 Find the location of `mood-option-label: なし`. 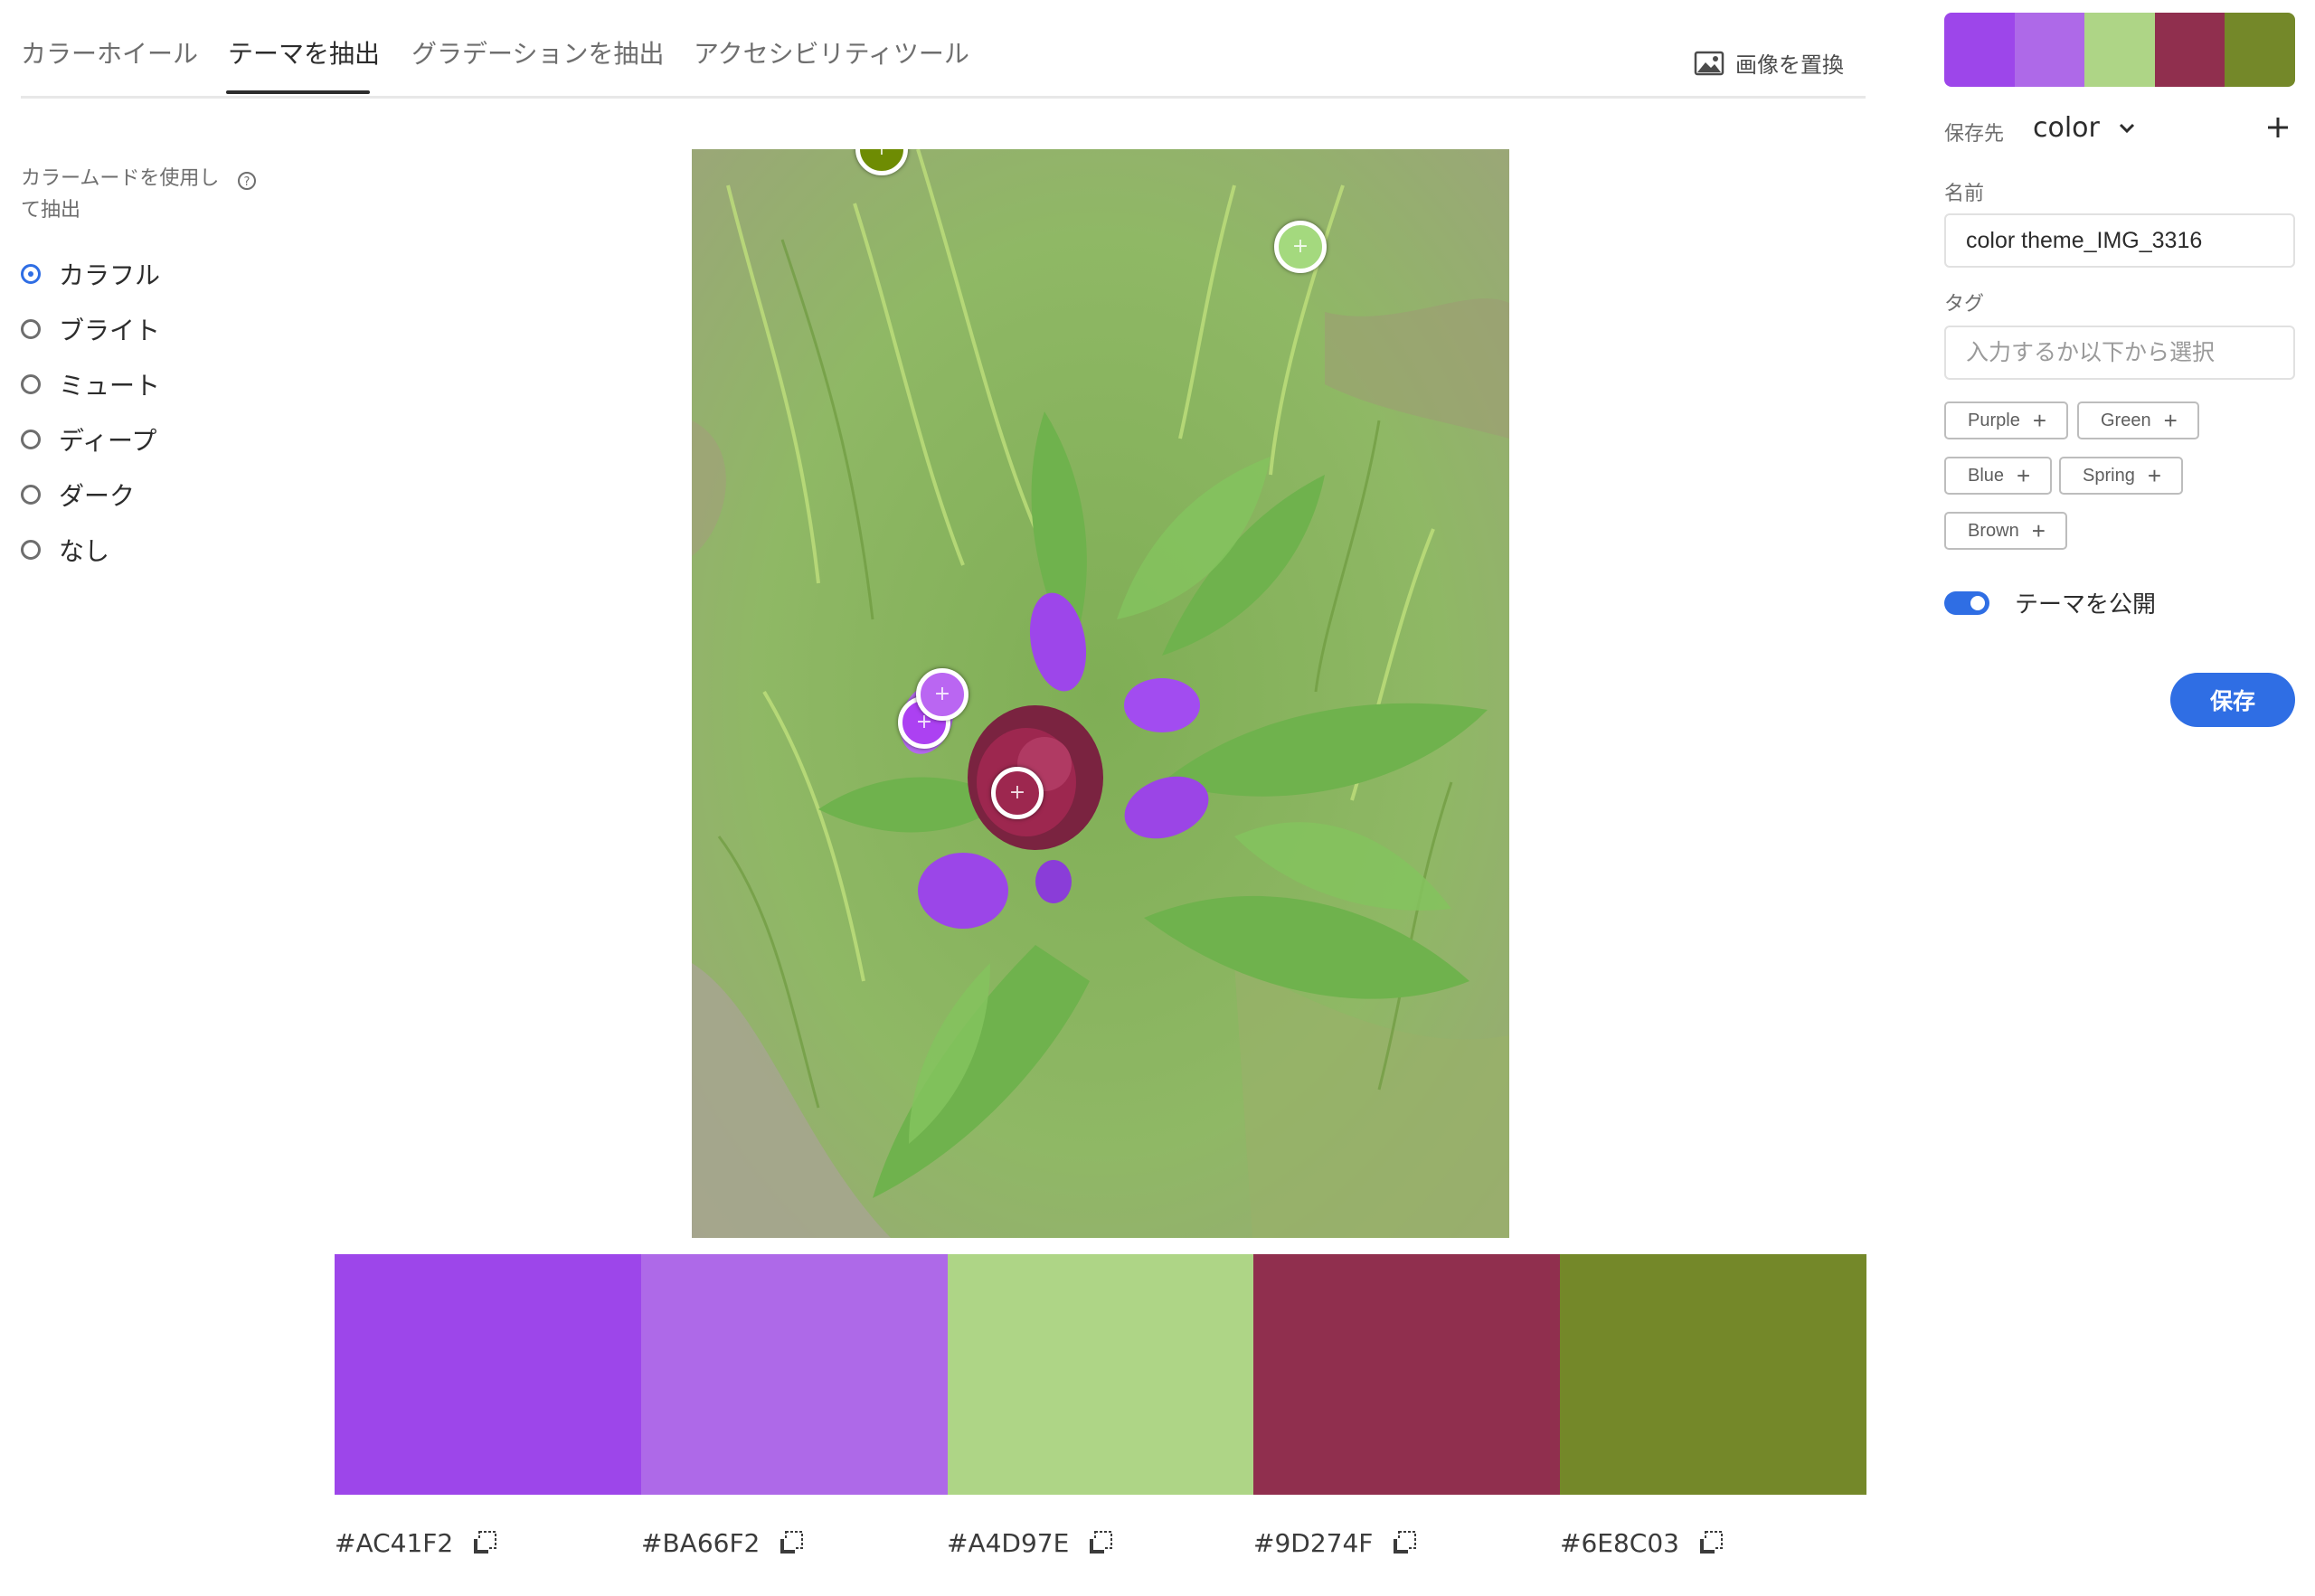

mood-option-label: なし is located at coordinates (85, 551).